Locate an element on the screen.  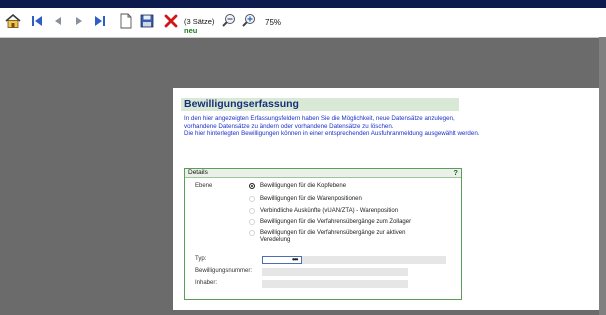
typ-lookup-button: ••• is located at coordinates (295, 259).